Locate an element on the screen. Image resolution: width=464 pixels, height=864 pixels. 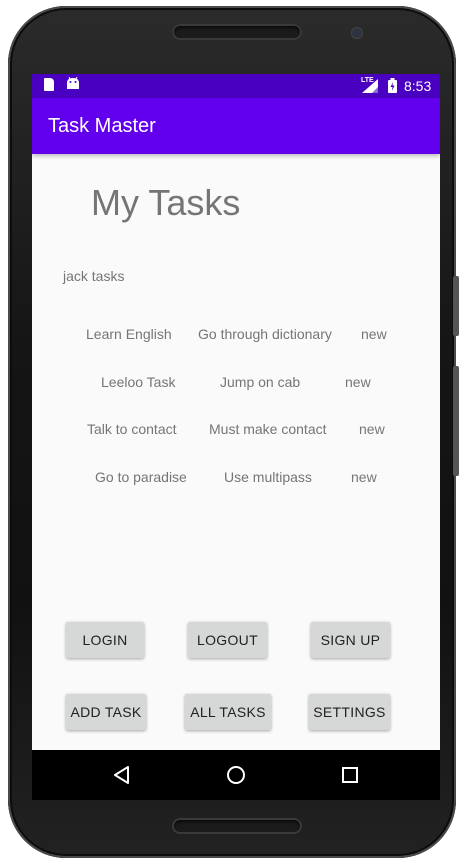
task-title: Talk to contact is located at coordinates (132, 429).